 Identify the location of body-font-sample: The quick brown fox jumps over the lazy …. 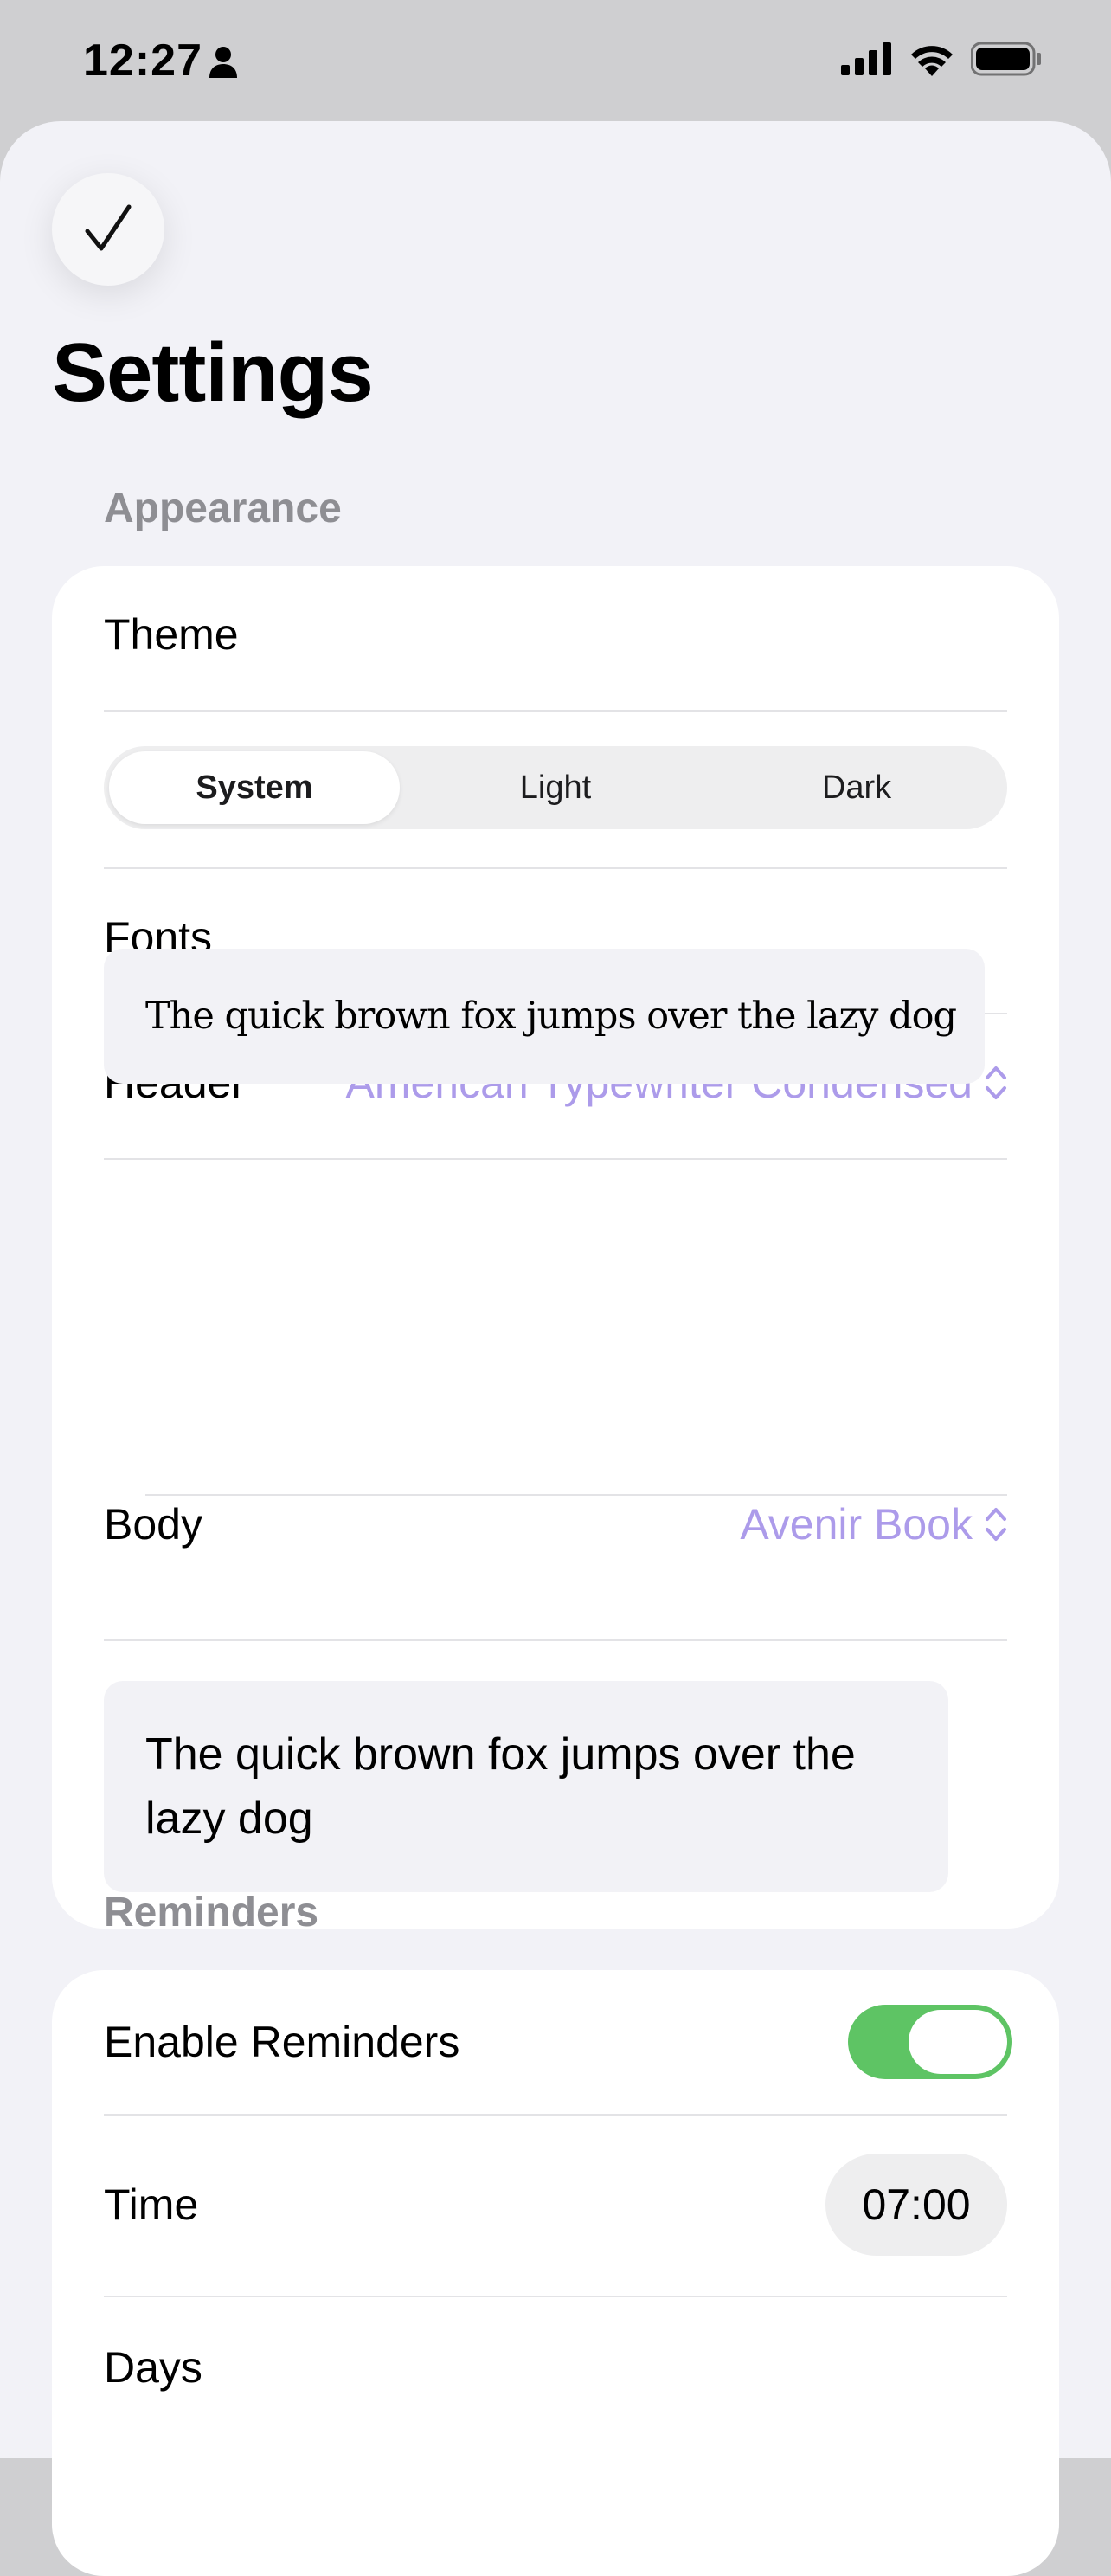
(526, 1786).